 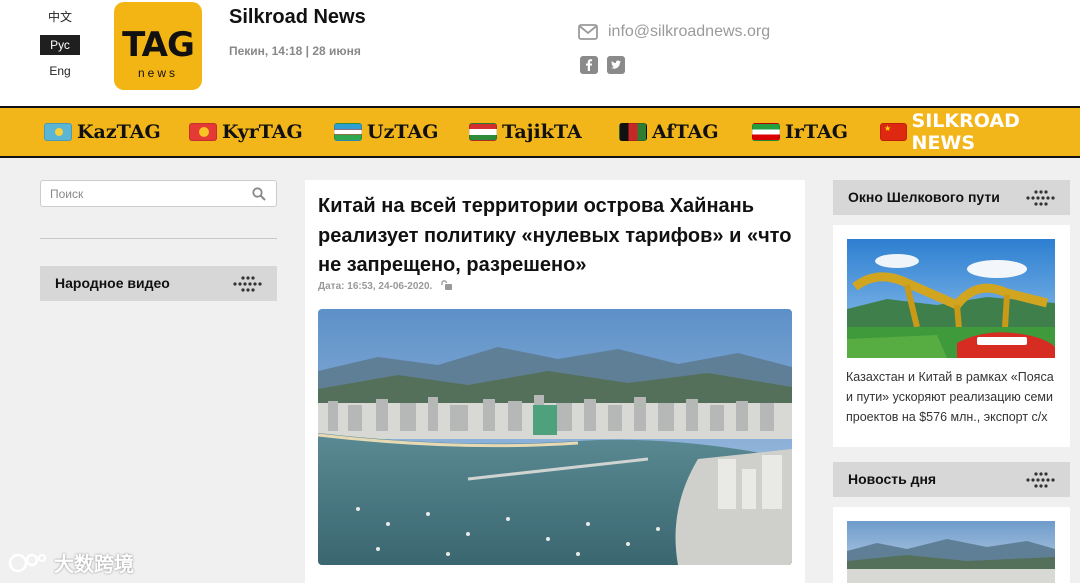 What do you see at coordinates (633, 132) in the screenshot?
I see `afghanistan-flag-icon` at bounding box center [633, 132].